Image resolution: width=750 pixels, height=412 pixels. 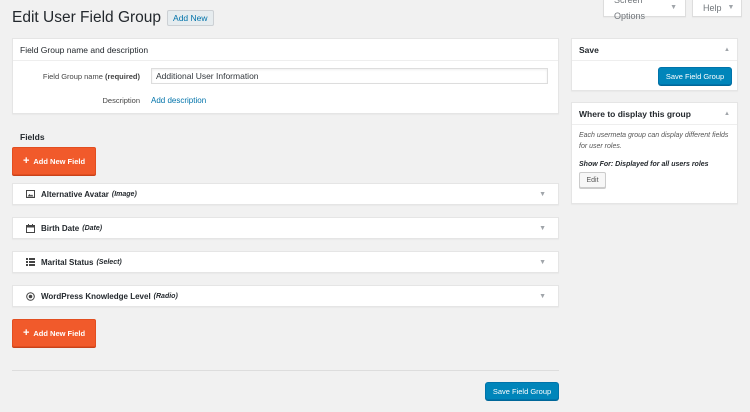 I want to click on fields-heading: Fields, so click(x=32, y=137).